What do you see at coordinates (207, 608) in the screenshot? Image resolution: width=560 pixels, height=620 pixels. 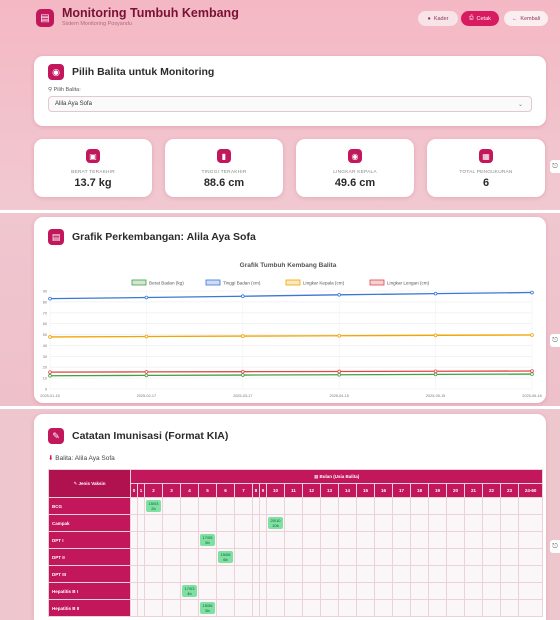 I see `immunization-cell: 15/06 5b` at bounding box center [207, 608].